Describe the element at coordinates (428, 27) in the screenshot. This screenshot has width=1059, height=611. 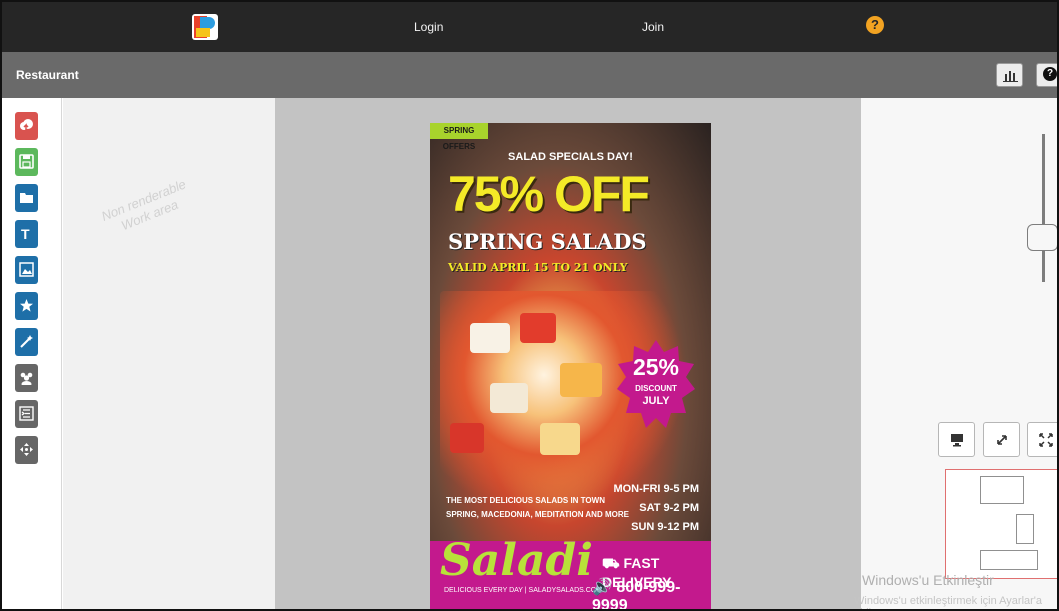
I see `login-link: Login` at that location.